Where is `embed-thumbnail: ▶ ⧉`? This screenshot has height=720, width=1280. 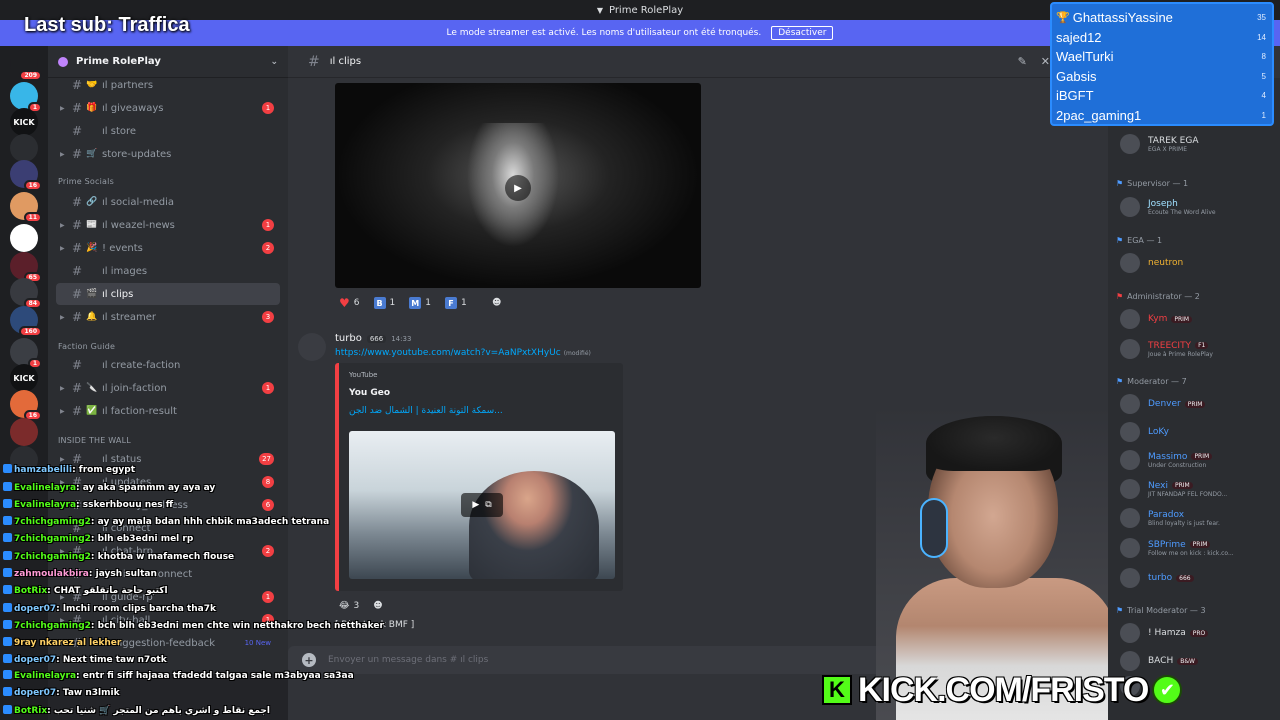 embed-thumbnail: ▶ ⧉ is located at coordinates (482, 505).